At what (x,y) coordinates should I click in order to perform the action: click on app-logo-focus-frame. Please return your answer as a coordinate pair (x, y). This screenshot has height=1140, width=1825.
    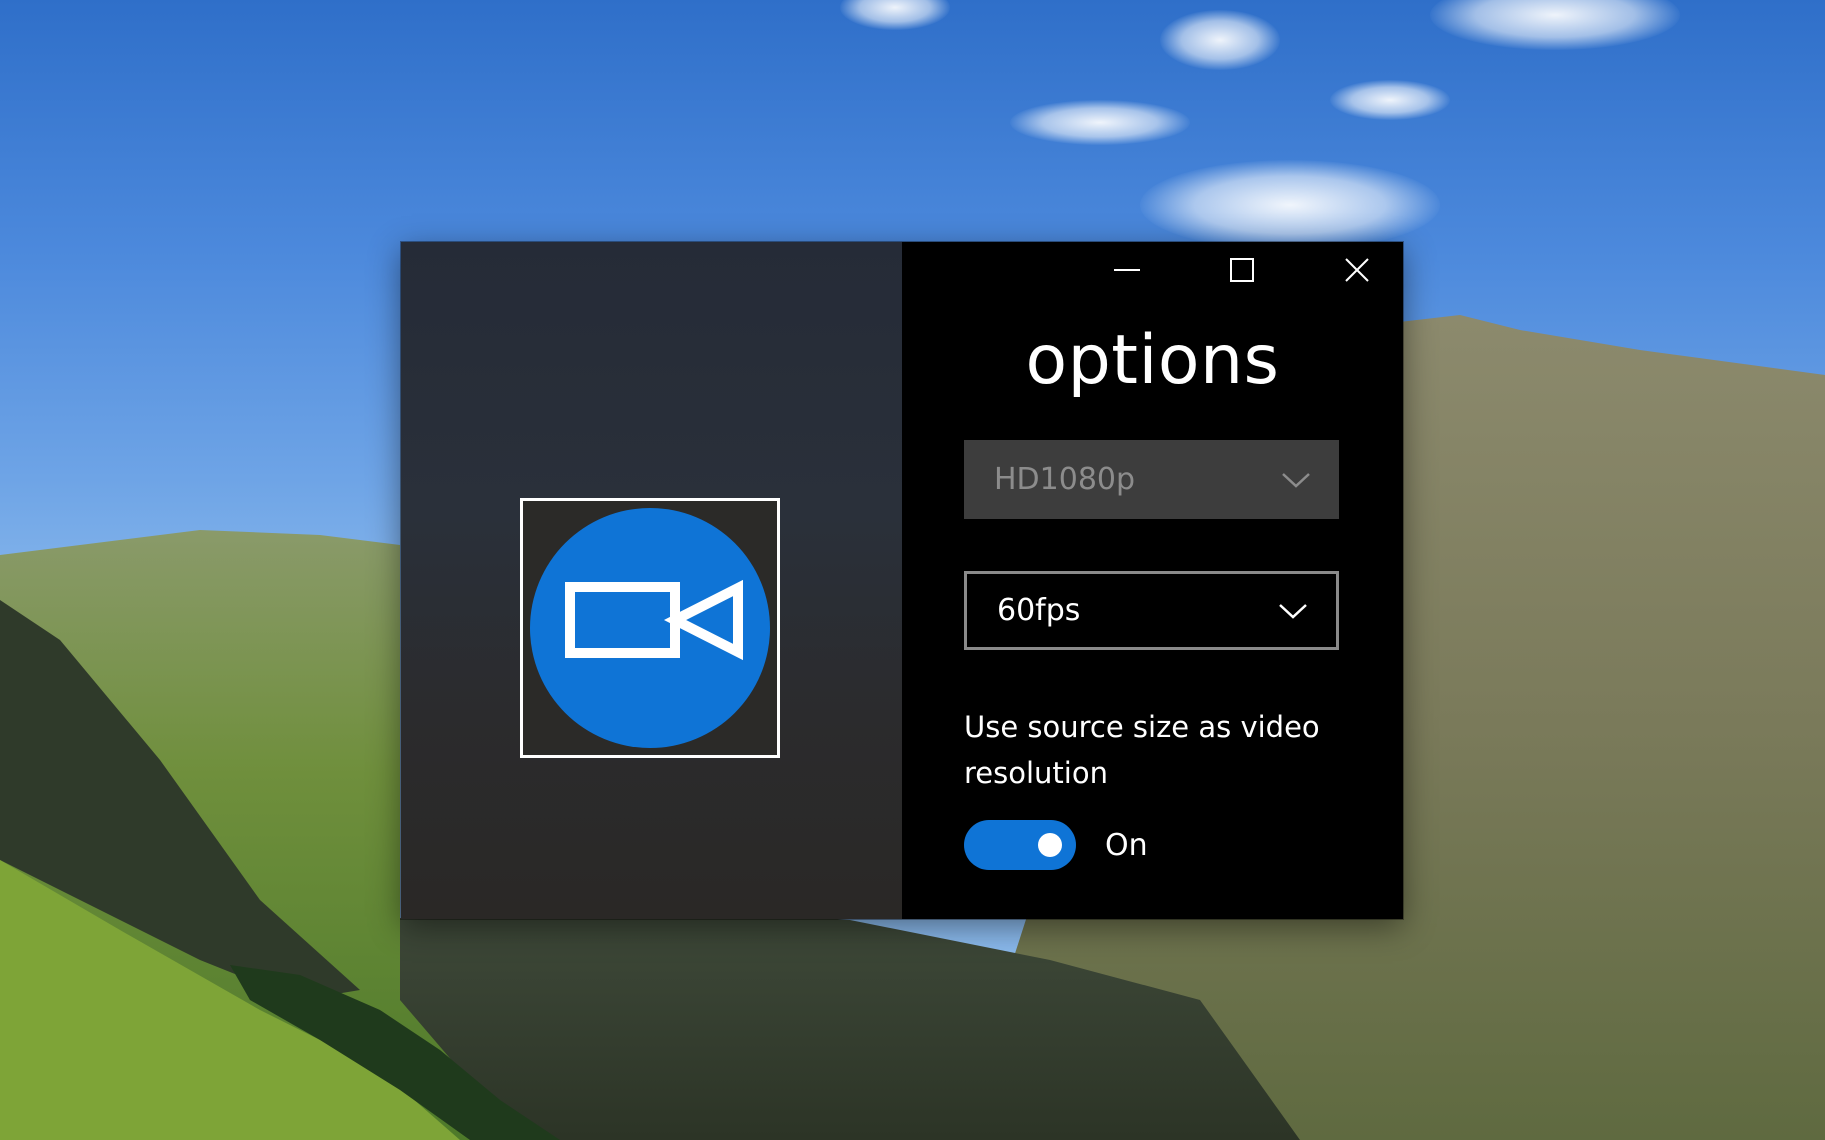
    Looking at the image, I should click on (650, 628).